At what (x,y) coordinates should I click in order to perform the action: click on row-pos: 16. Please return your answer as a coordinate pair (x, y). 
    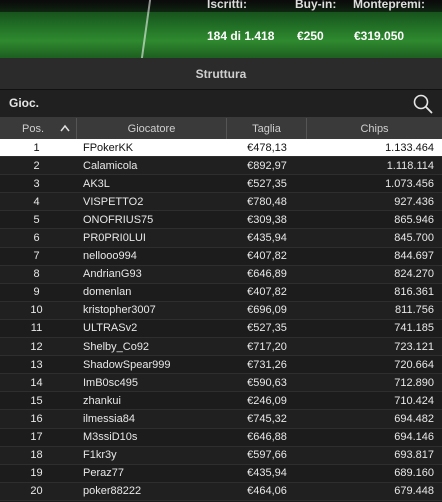
    Looking at the image, I should click on (36, 418).